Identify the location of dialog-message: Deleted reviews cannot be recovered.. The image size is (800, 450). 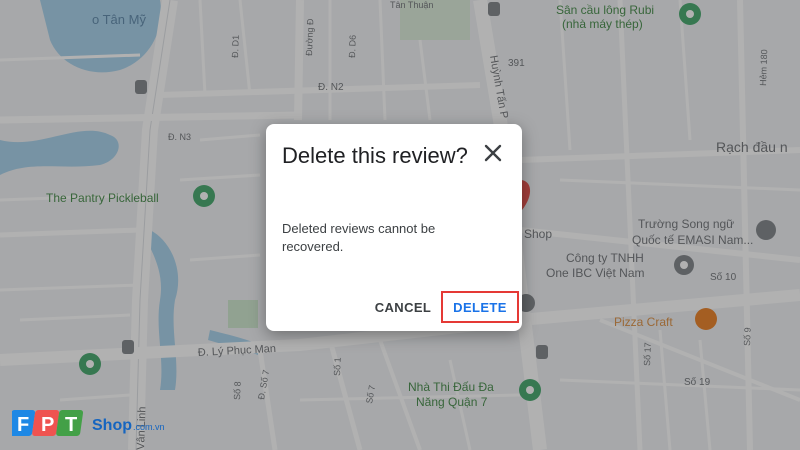
(359, 237).